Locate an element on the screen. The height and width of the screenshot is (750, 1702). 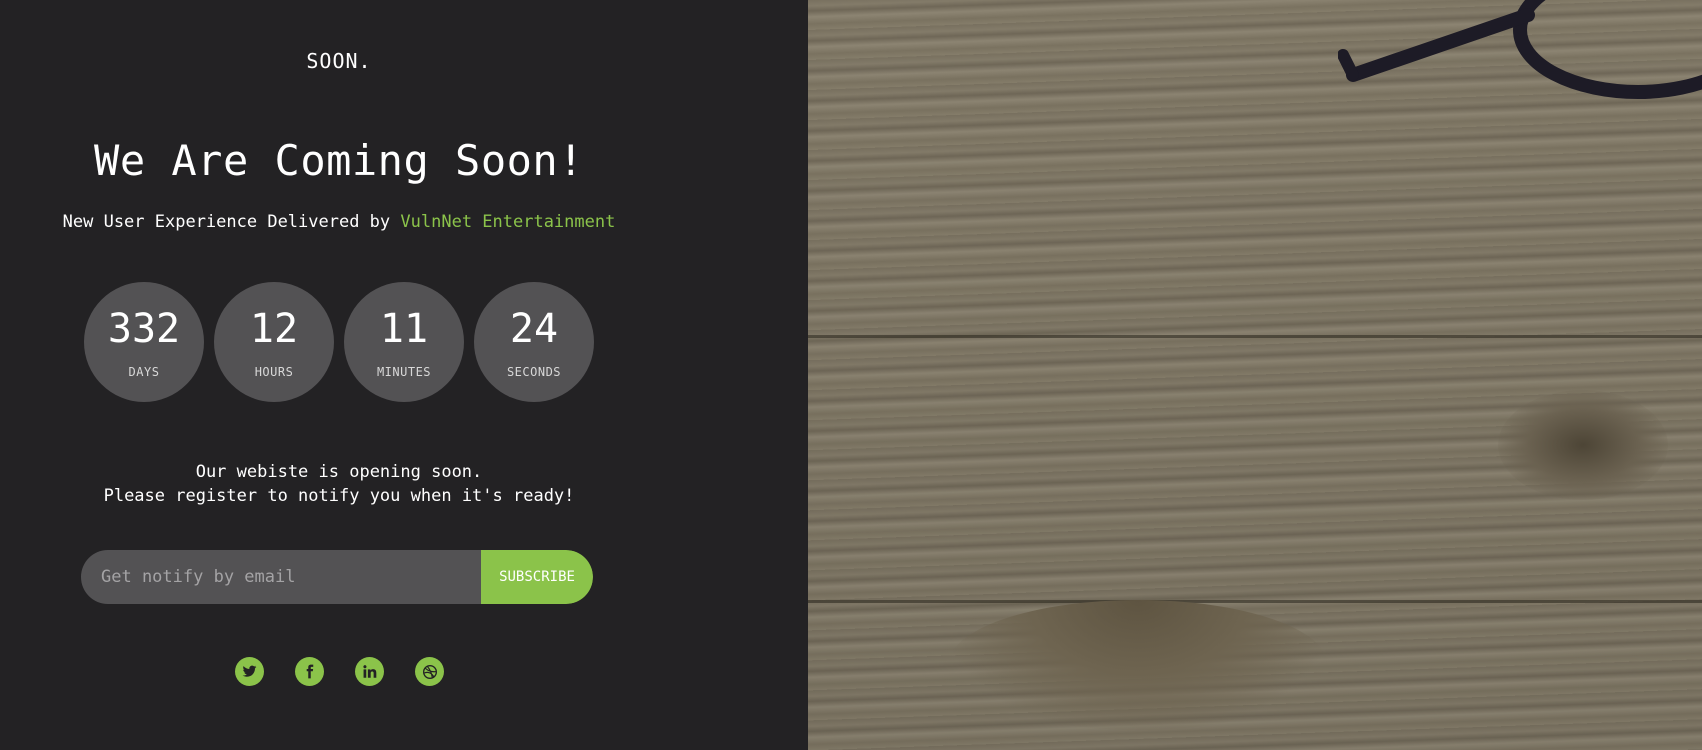
dribbble-link is located at coordinates (429, 671).